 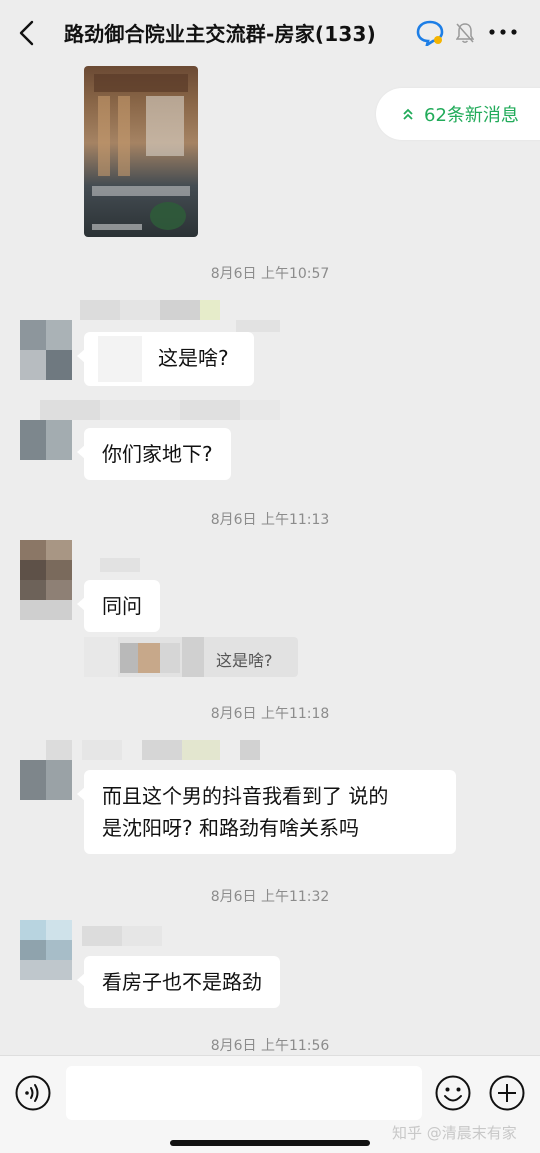 What do you see at coordinates (507, 1093) in the screenshot?
I see `plus-icon` at bounding box center [507, 1093].